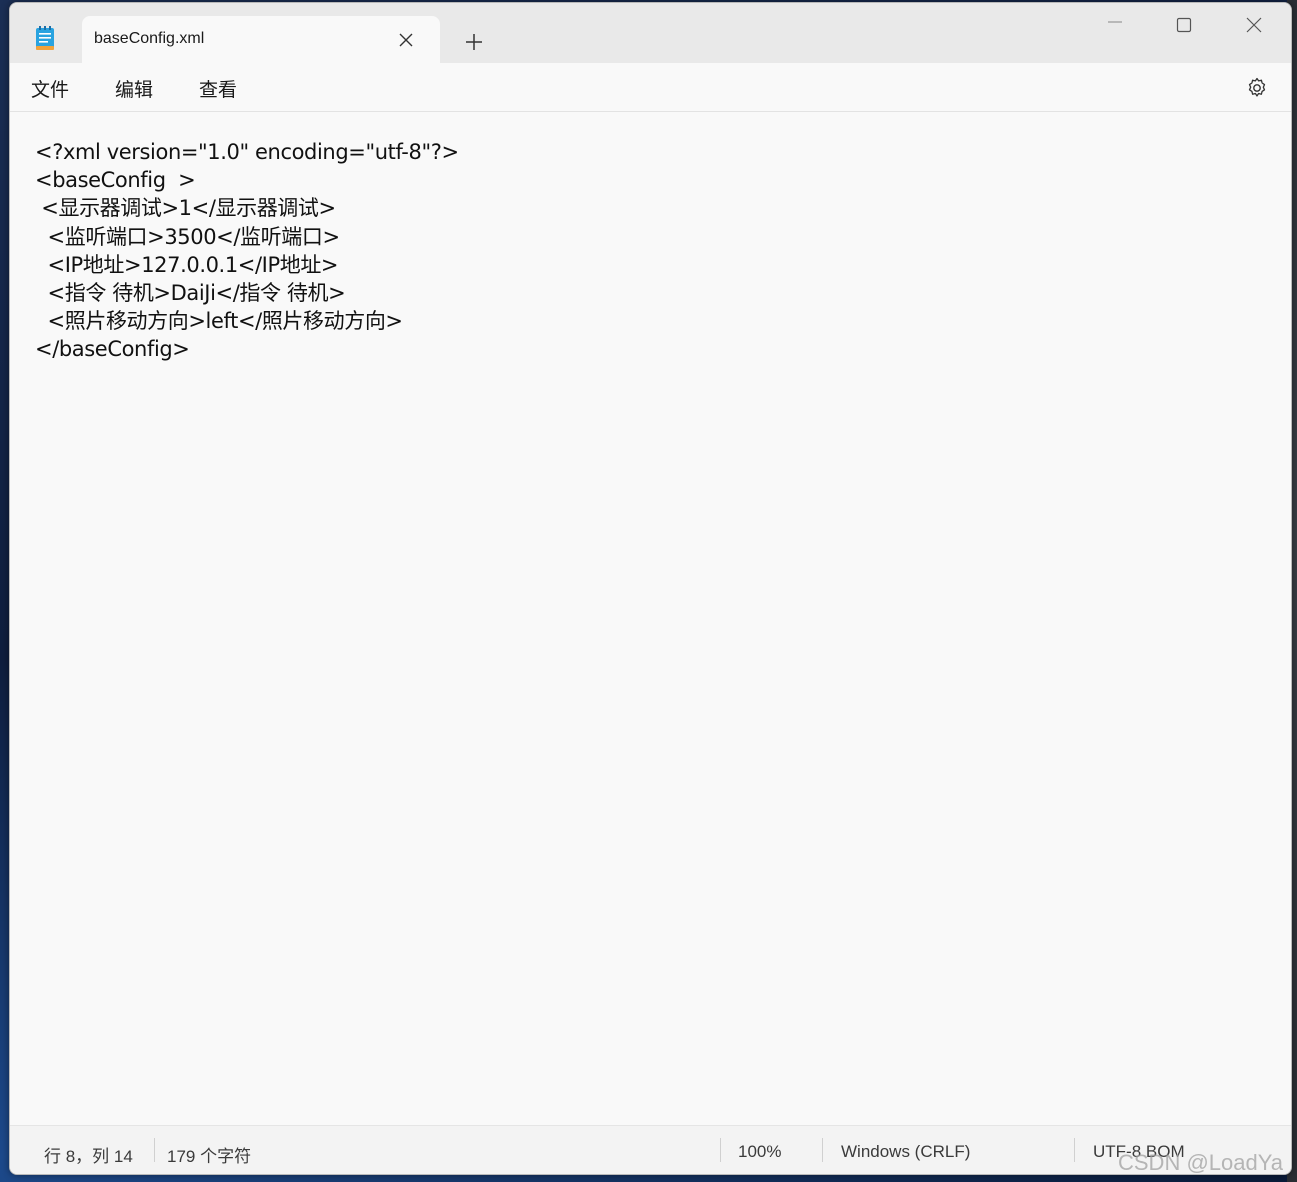 This screenshot has height=1182, width=1297. Describe the element at coordinates (50, 88) in the screenshot. I see `menu-file: 文件` at that location.